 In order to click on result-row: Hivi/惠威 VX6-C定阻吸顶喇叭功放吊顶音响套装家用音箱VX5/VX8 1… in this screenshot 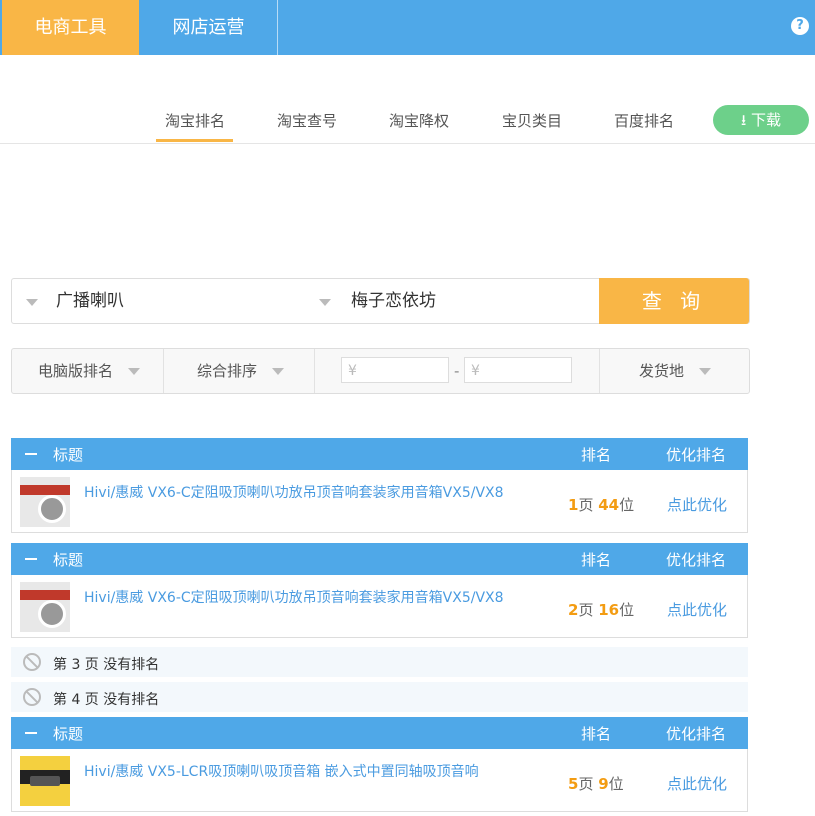, I will do `click(379, 501)`.